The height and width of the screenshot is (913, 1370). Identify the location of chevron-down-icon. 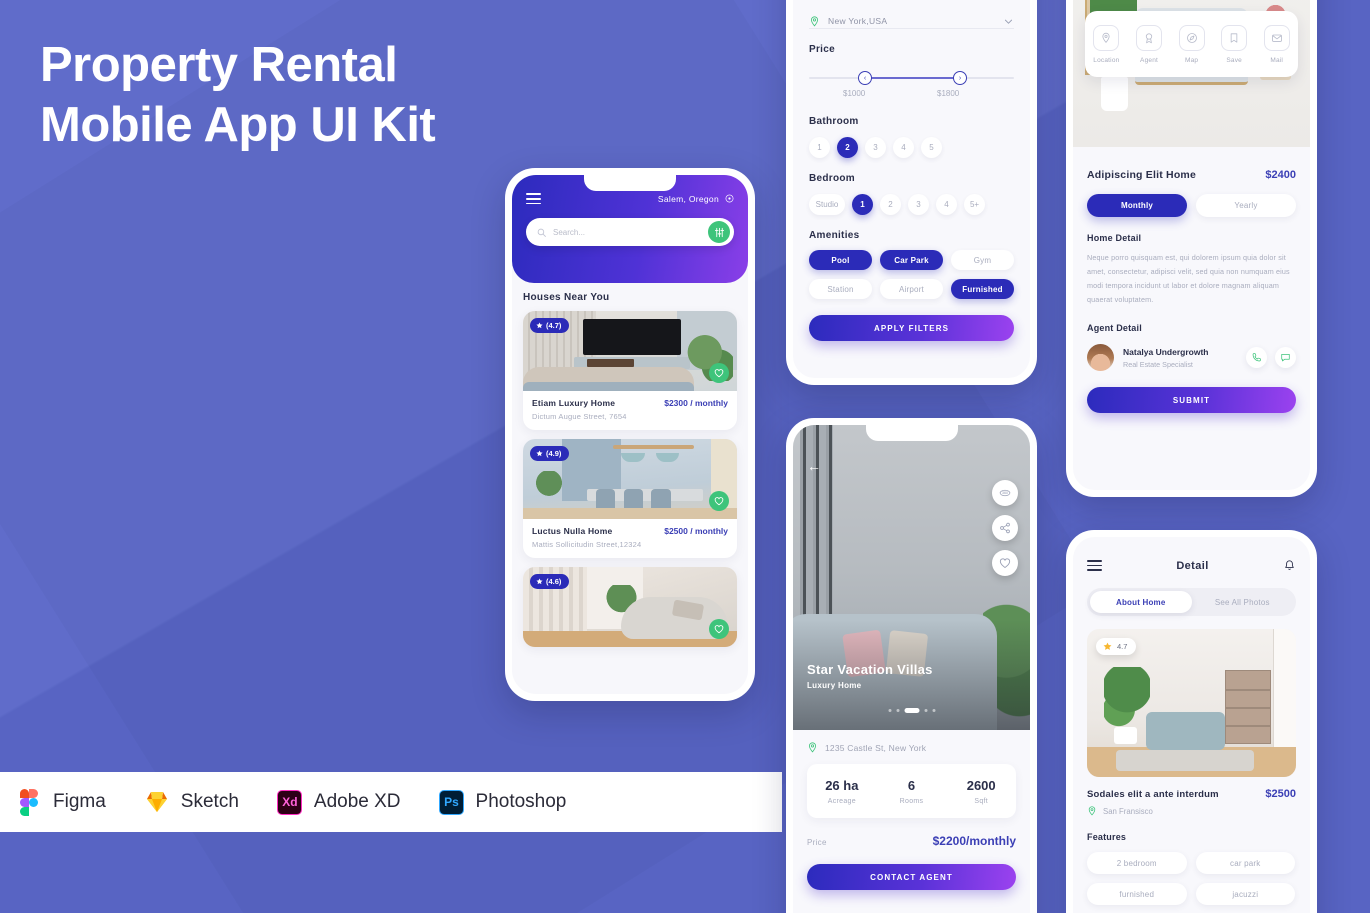
(1008, 21).